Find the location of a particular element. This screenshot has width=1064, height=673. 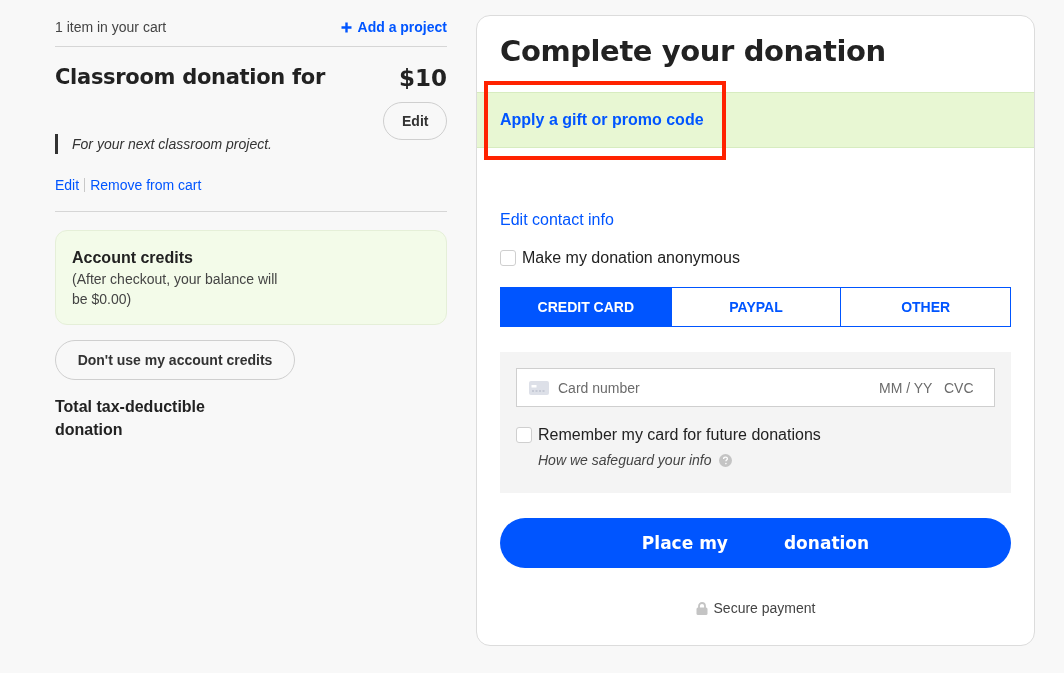

add-project-link: Add a project is located at coordinates (393, 27).